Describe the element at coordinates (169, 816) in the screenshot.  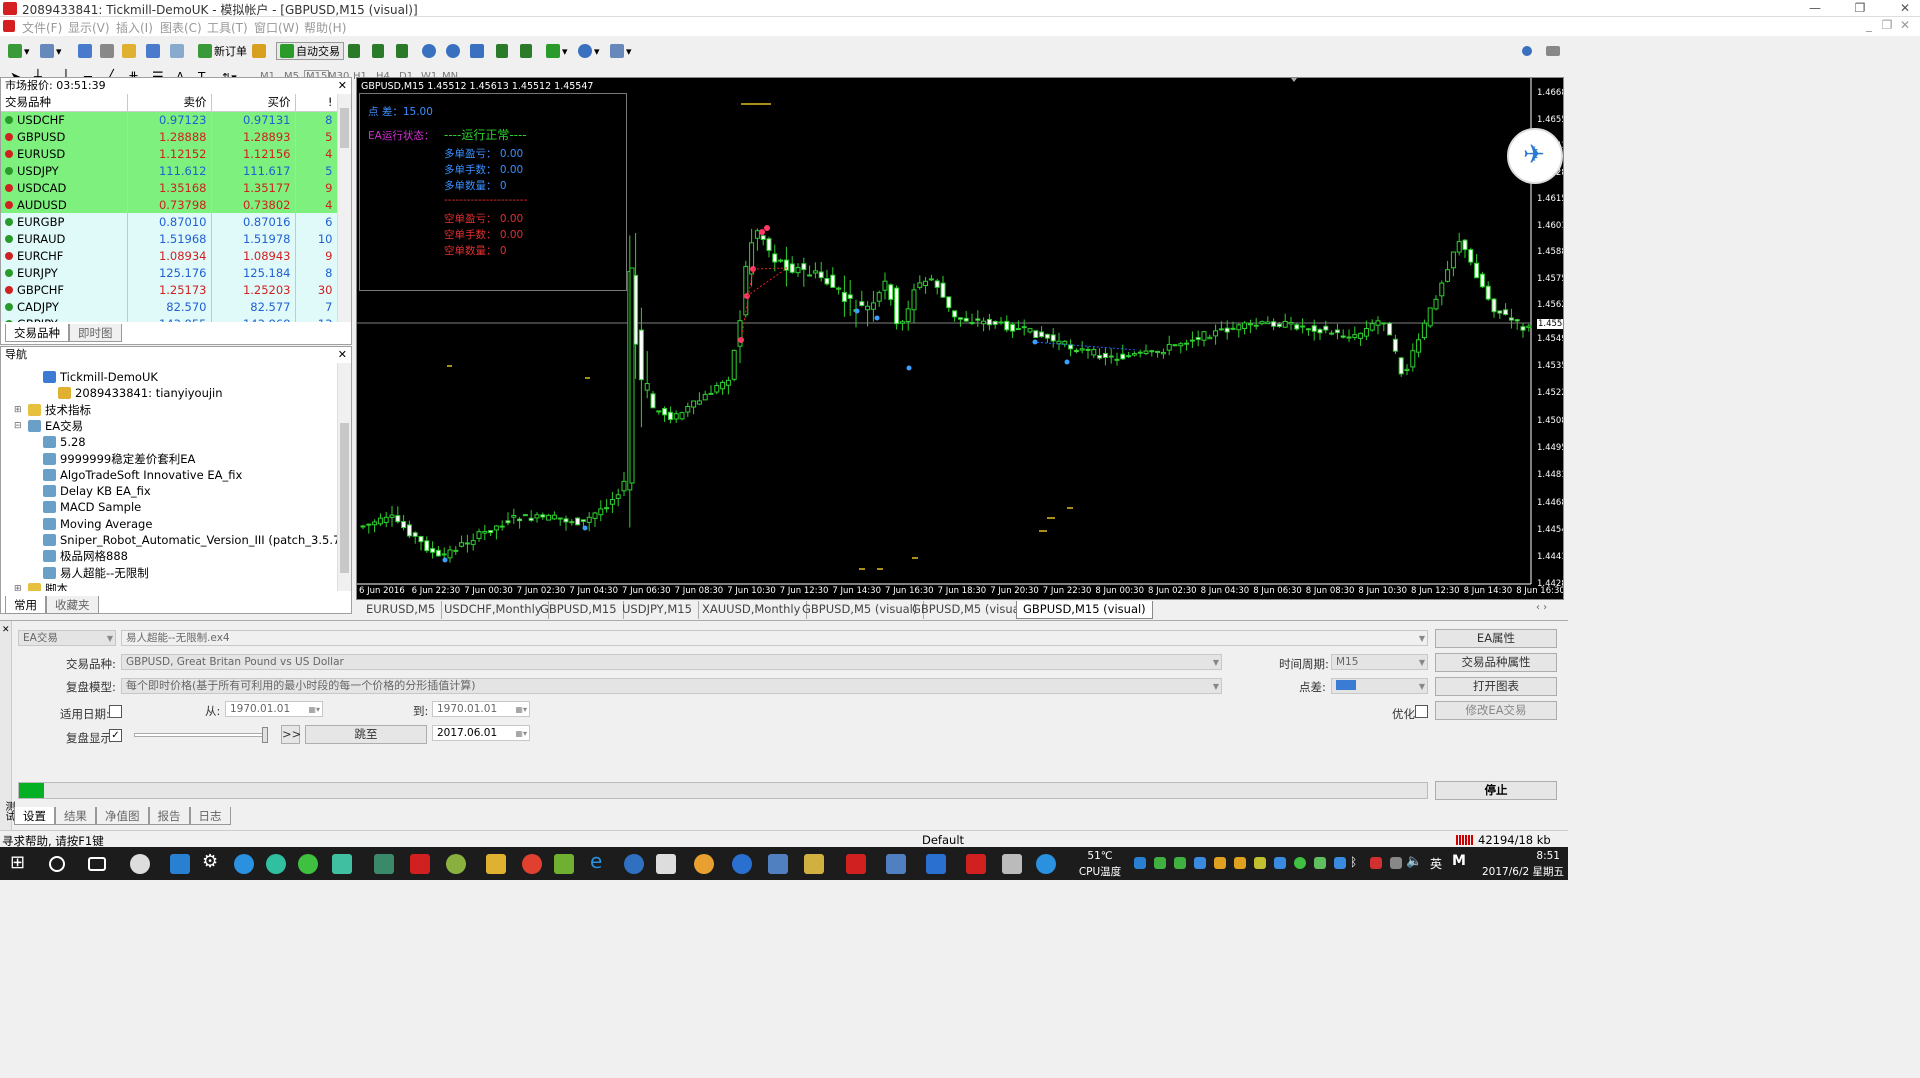
I see `tab-report: 报告` at that location.